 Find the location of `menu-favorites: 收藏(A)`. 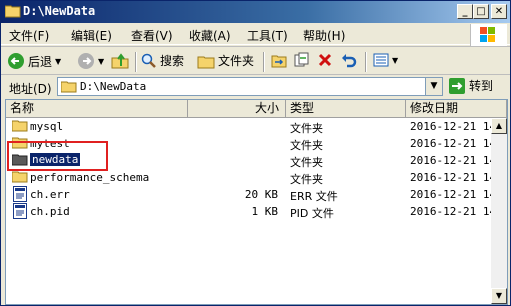

menu-favorites: 收藏(A) is located at coordinates (210, 35).